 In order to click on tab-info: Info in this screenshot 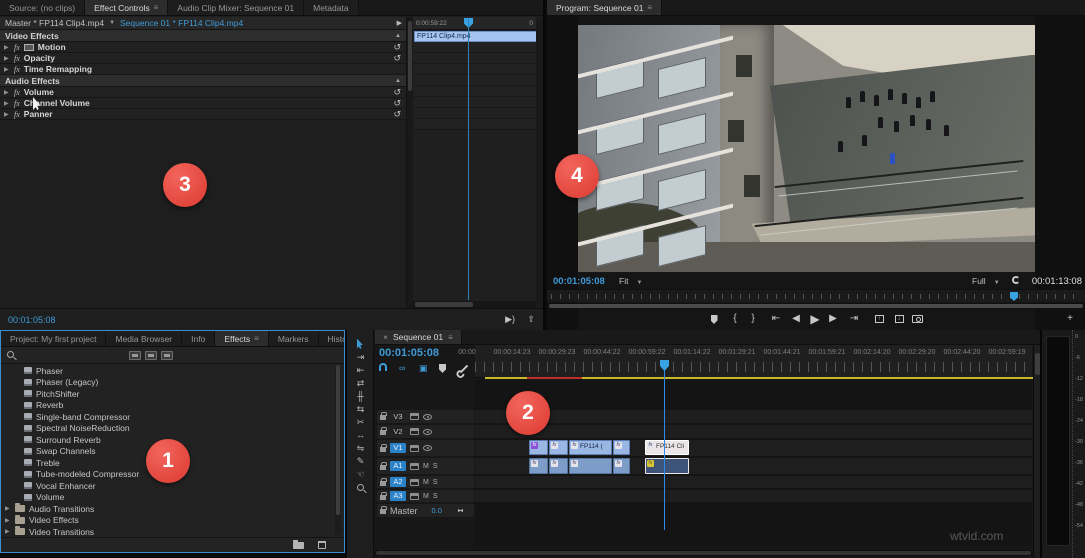, I will do `click(199, 338)`.